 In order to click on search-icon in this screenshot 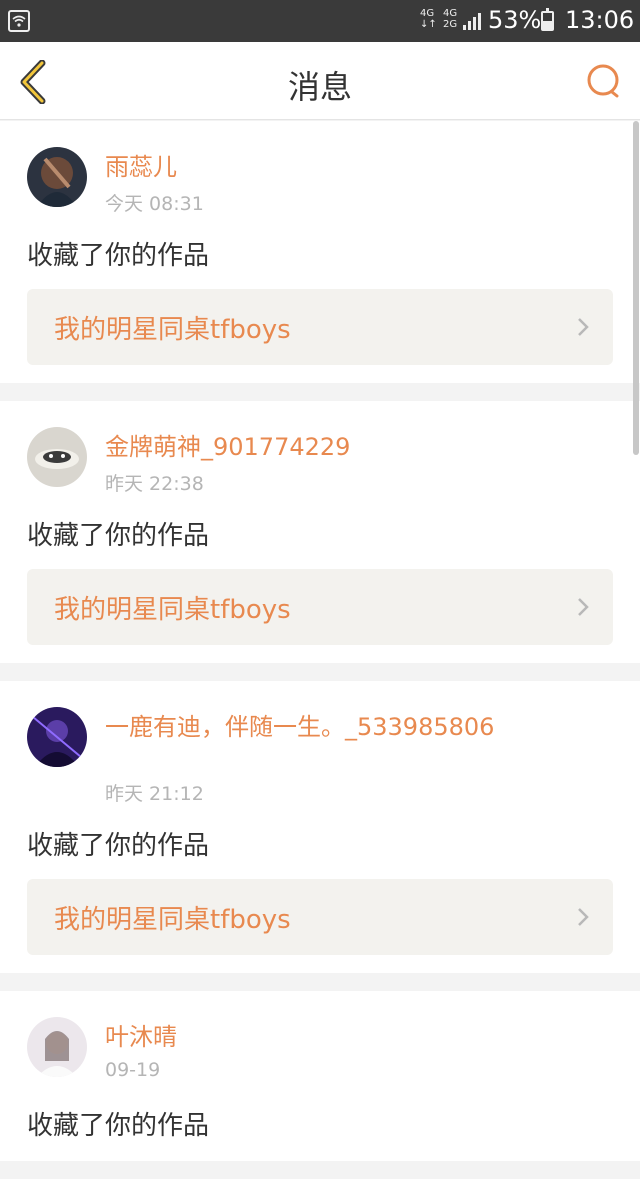, I will do `click(603, 81)`.